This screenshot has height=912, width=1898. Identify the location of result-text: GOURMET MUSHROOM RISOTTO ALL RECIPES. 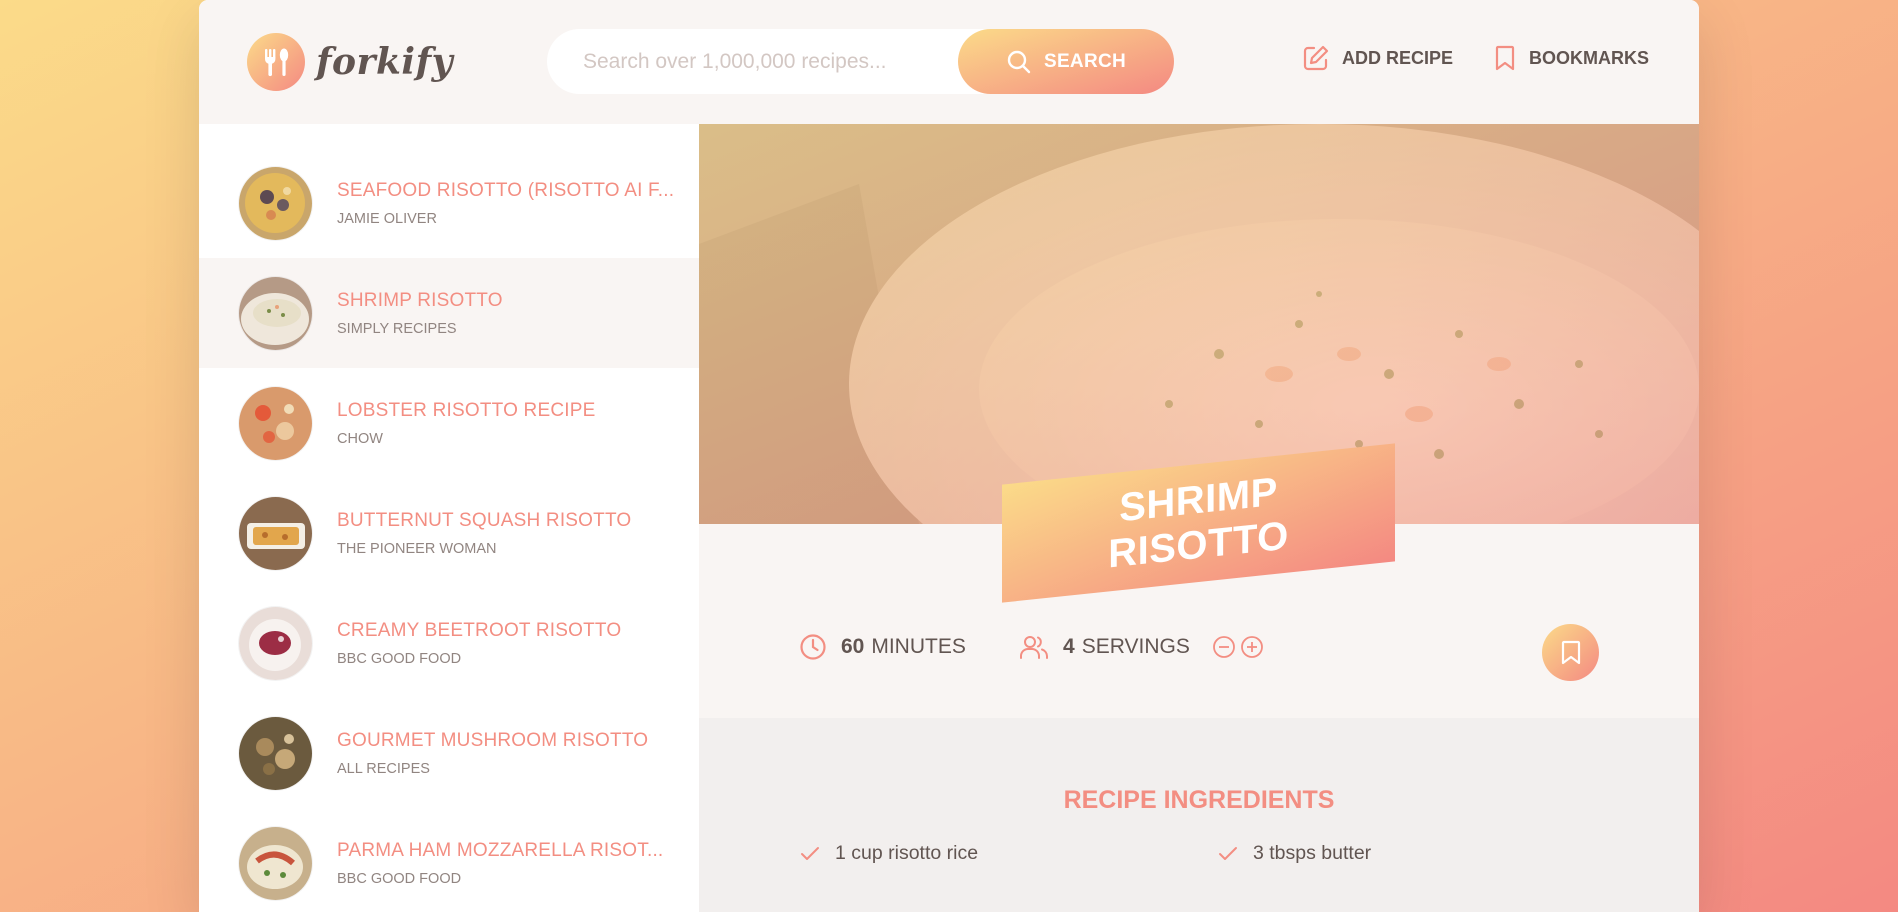
(492, 753).